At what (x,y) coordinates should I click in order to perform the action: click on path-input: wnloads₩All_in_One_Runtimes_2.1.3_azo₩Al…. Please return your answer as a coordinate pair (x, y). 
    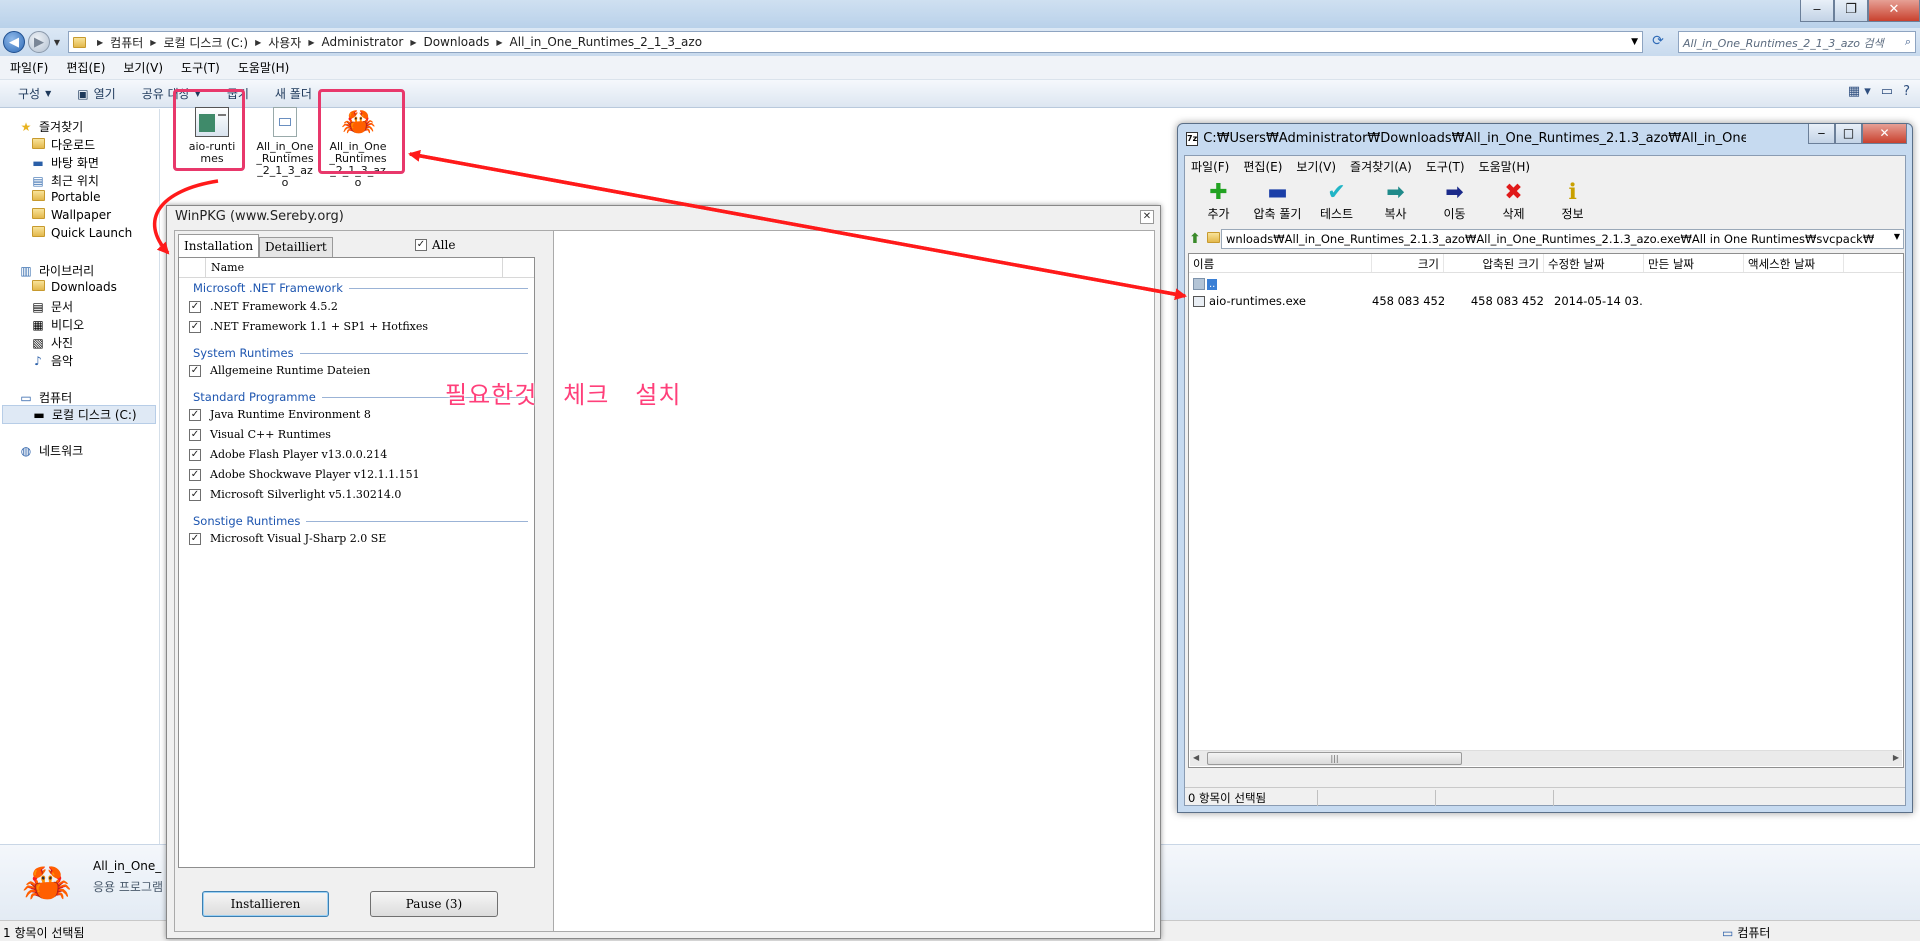
    Looking at the image, I should click on (1562, 239).